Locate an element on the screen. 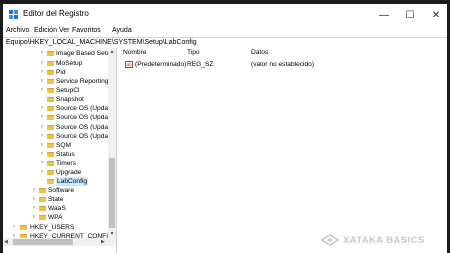 This screenshot has height=253, width=450. window-title: Editor del Registro is located at coordinates (56, 13).